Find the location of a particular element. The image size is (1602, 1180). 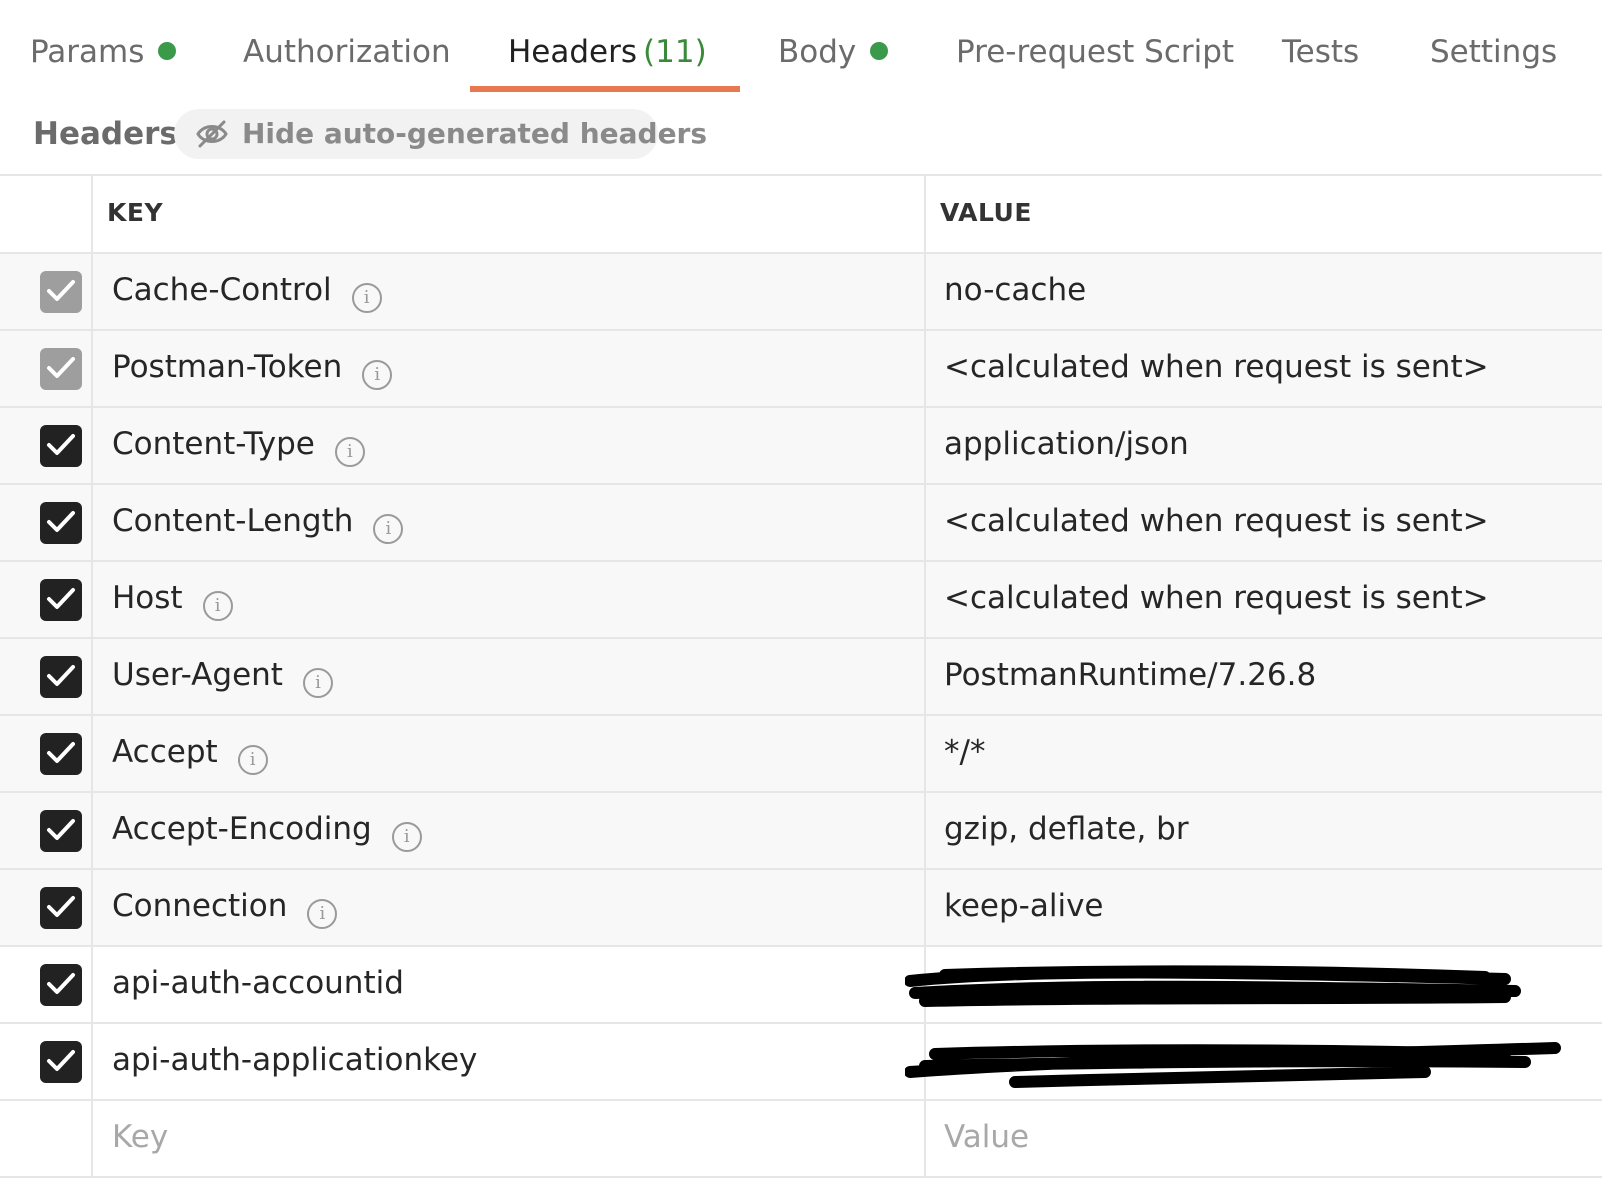

new-header-row: Key Value is located at coordinates (801, 1139).